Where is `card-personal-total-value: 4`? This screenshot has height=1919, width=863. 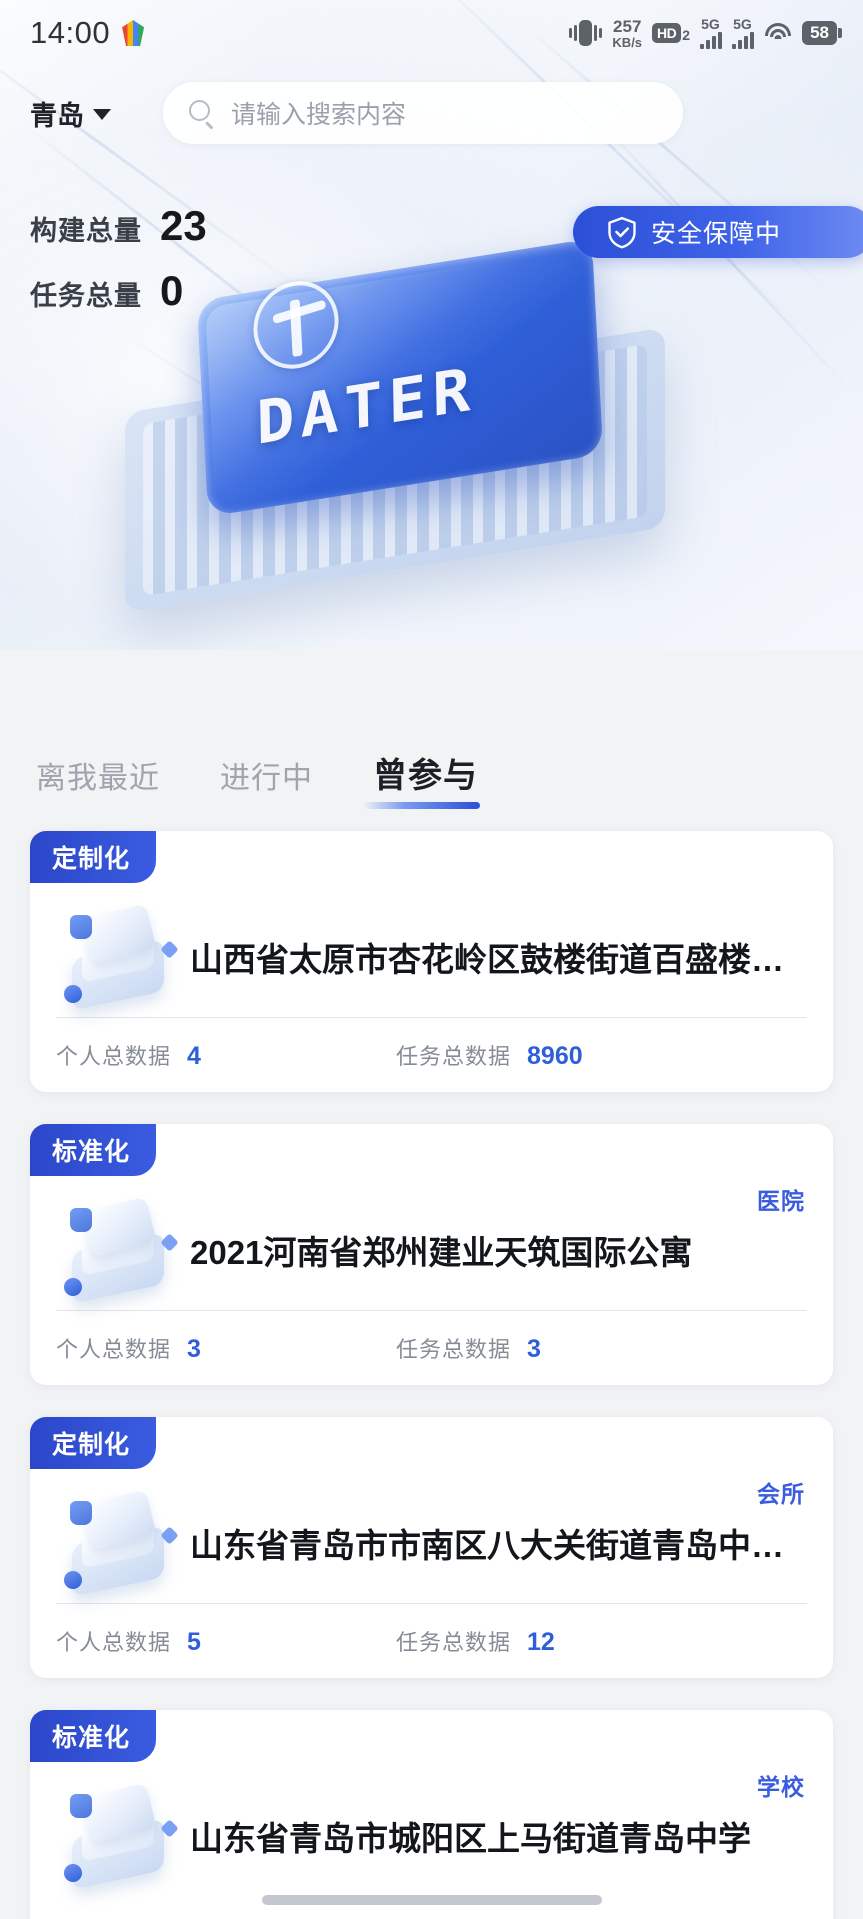 card-personal-total-value: 4 is located at coordinates (194, 1056).